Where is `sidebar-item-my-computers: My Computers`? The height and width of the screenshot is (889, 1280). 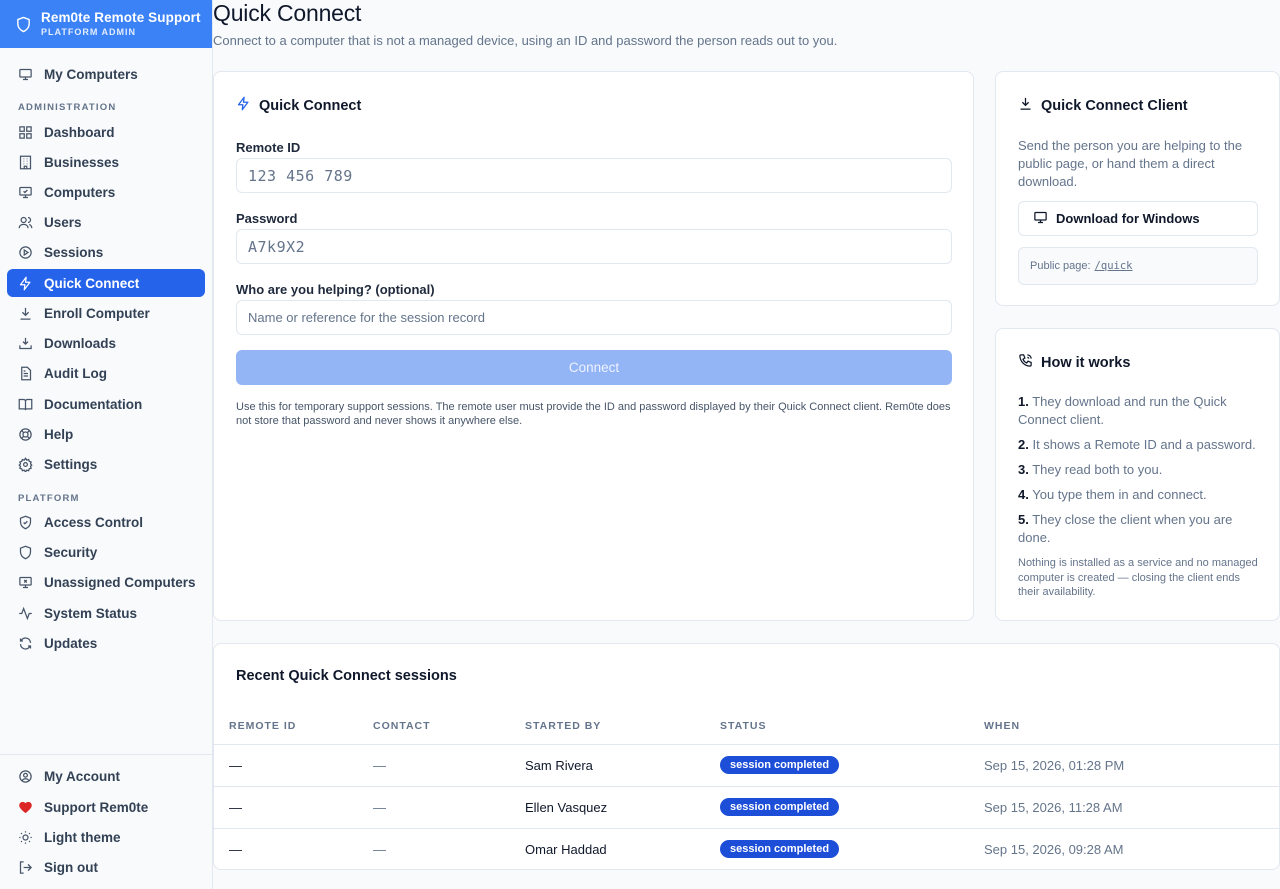
sidebar-item-my-computers: My Computers is located at coordinates (106, 74).